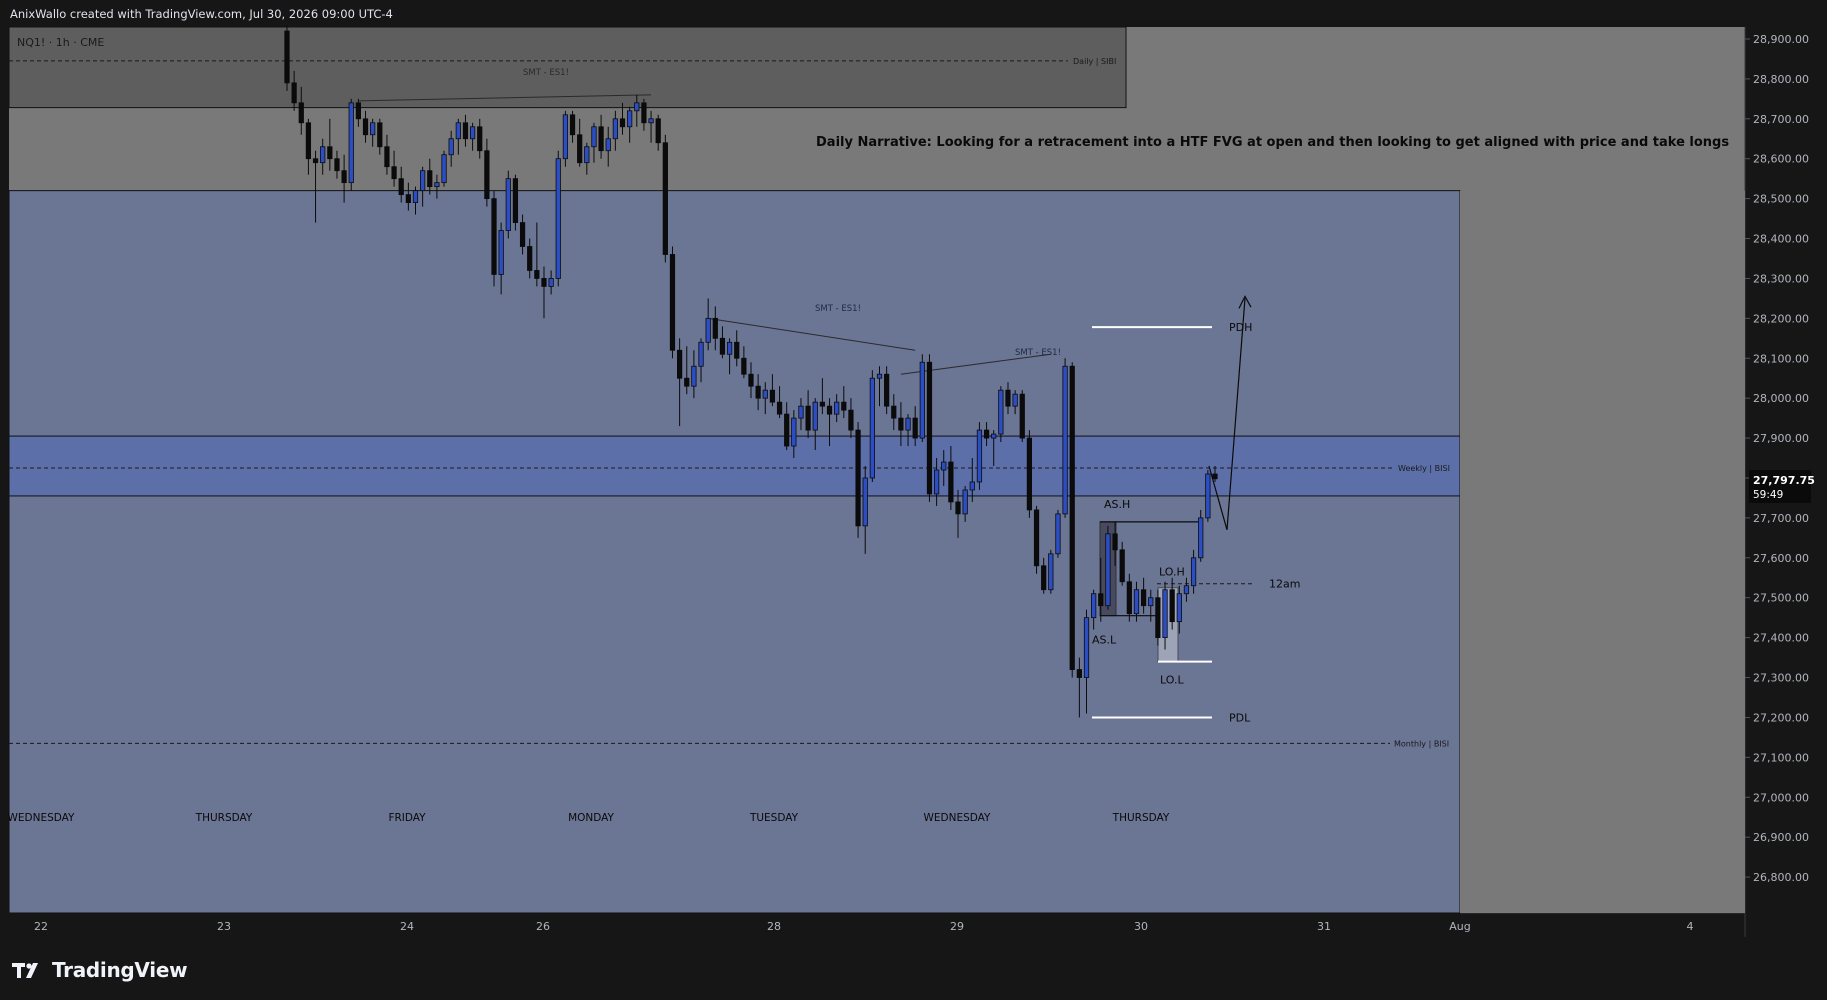  Describe the element at coordinates (100, 970) in the screenshot. I see `tradingview-logo: TradingView` at that location.